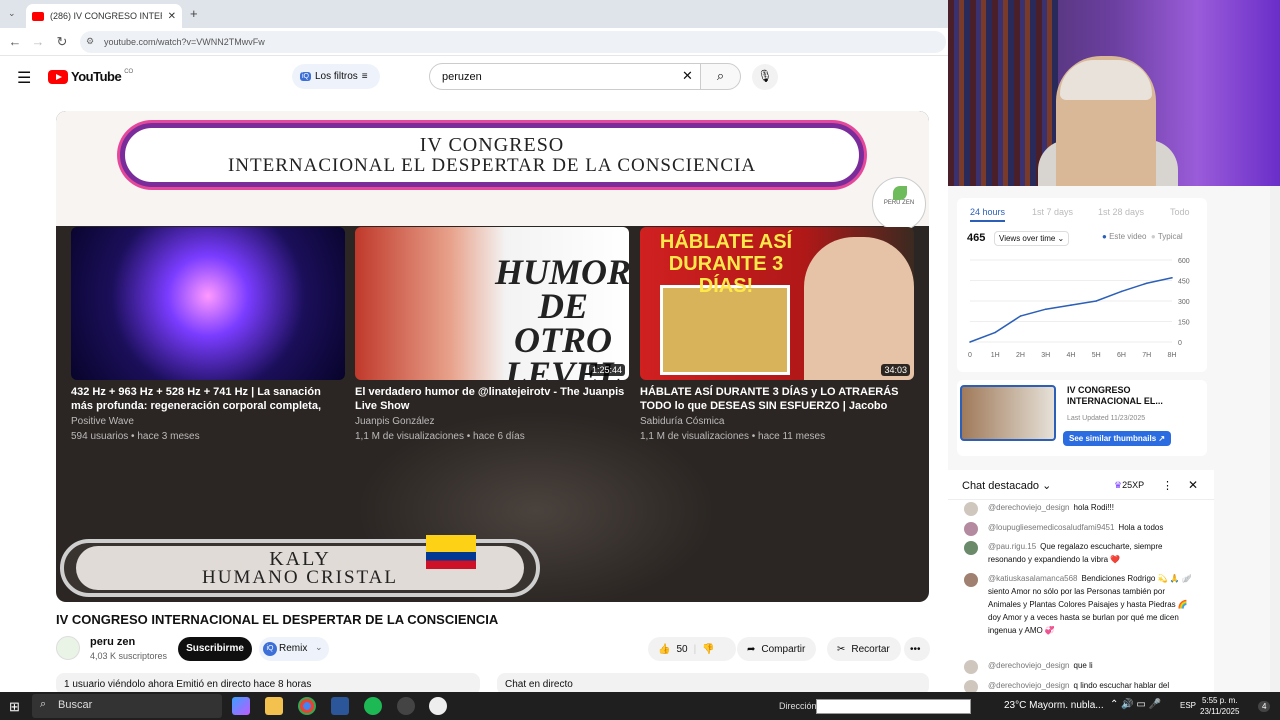 The image size is (1280, 720). I want to click on legend-this-video: Este video, so click(1128, 236).